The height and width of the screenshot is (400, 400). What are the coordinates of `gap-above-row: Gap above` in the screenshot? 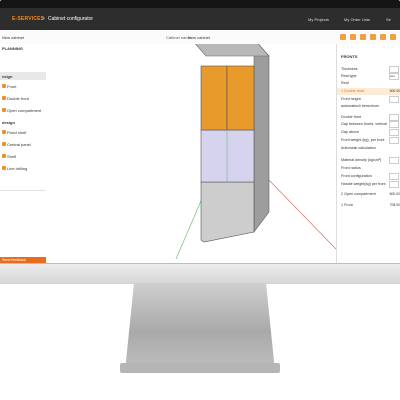 It's located at (368, 132).